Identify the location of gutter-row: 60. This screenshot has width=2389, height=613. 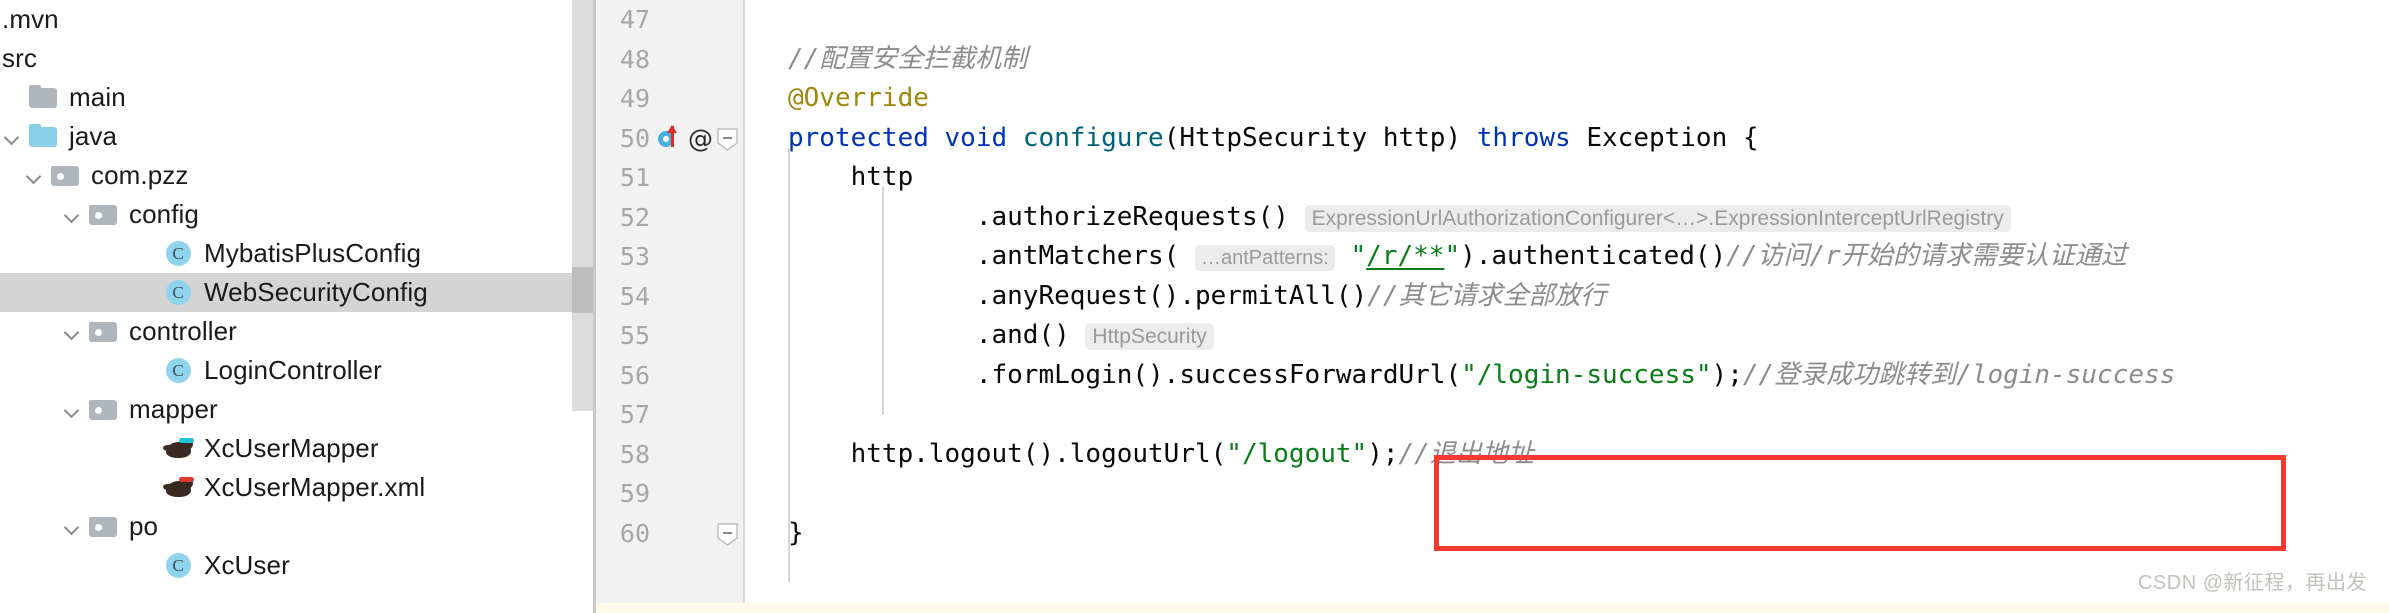
(669, 534).